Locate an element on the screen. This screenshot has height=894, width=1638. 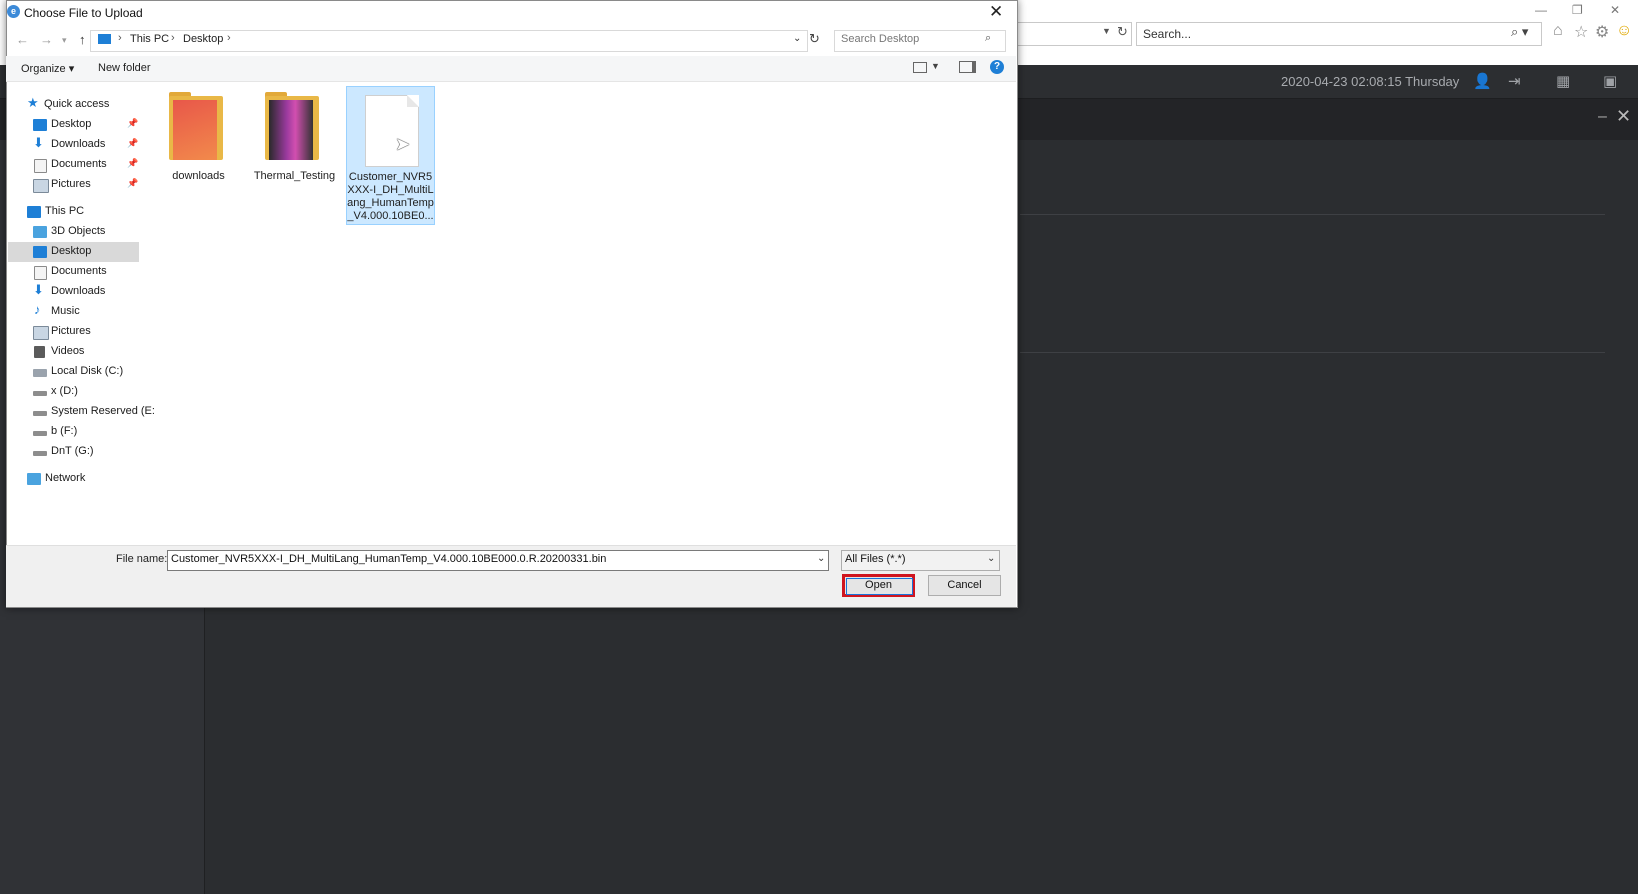
panel-close-icon: ✕ is located at coordinates (1623, 116).